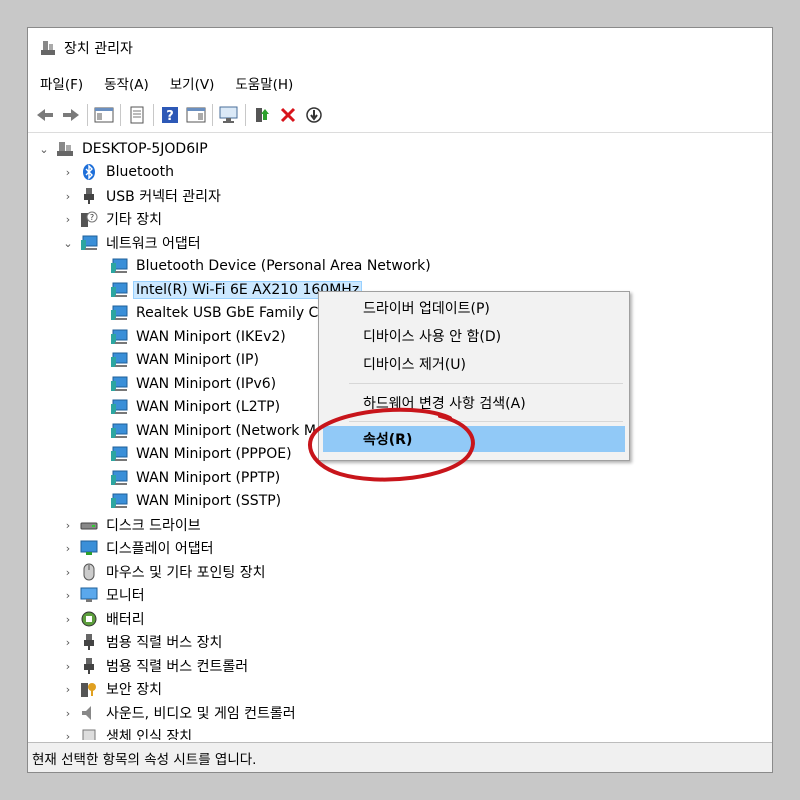  I want to click on menu-item-uninstall-device: 디바이스 제거(U), so click(474, 364).